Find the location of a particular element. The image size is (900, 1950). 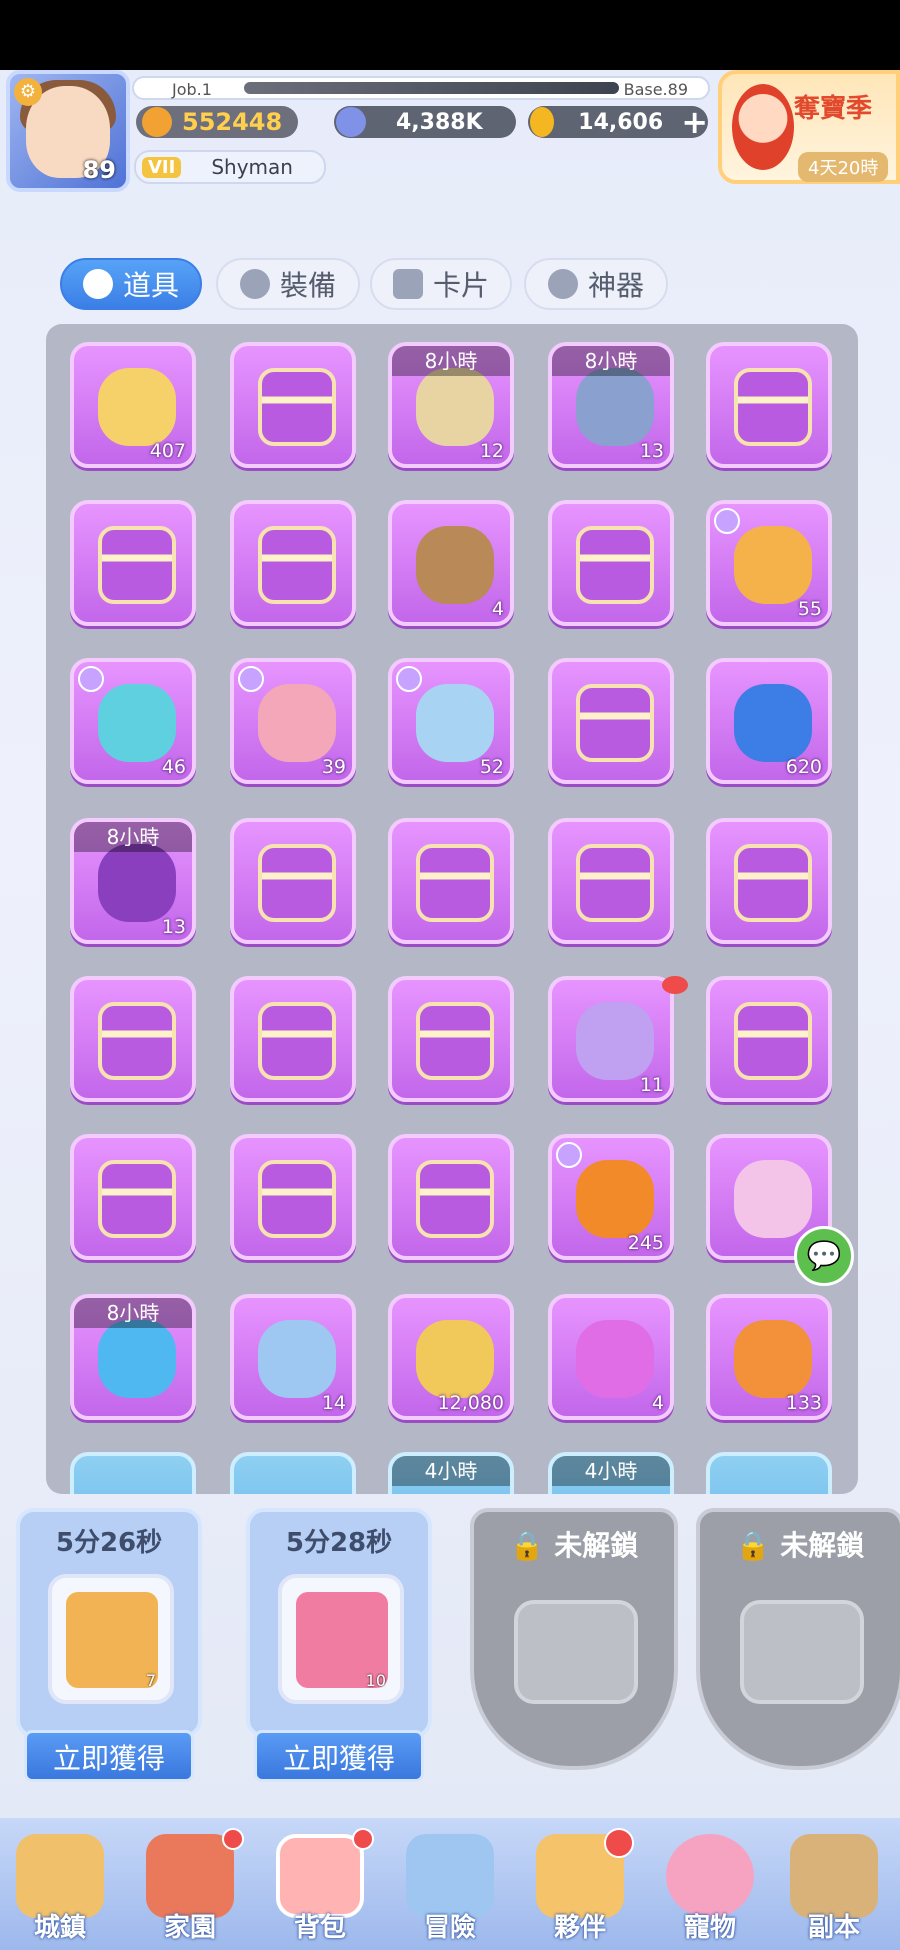

paw-puzzle-icon is located at coordinates (615, 1359).